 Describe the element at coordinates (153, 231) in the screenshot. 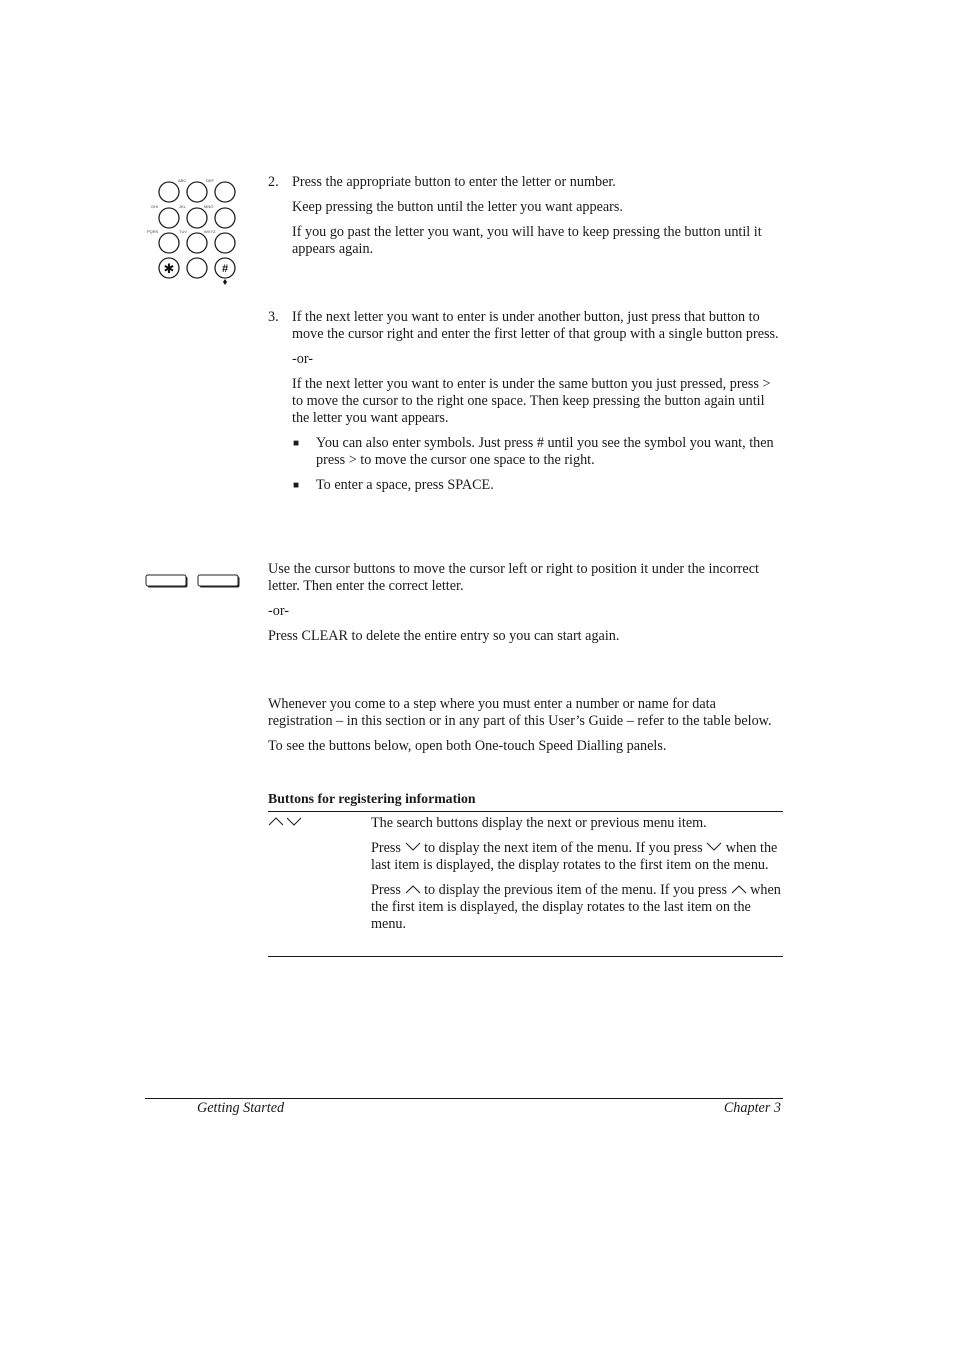

I see `keypad-label-pqrs: PQRS` at that location.